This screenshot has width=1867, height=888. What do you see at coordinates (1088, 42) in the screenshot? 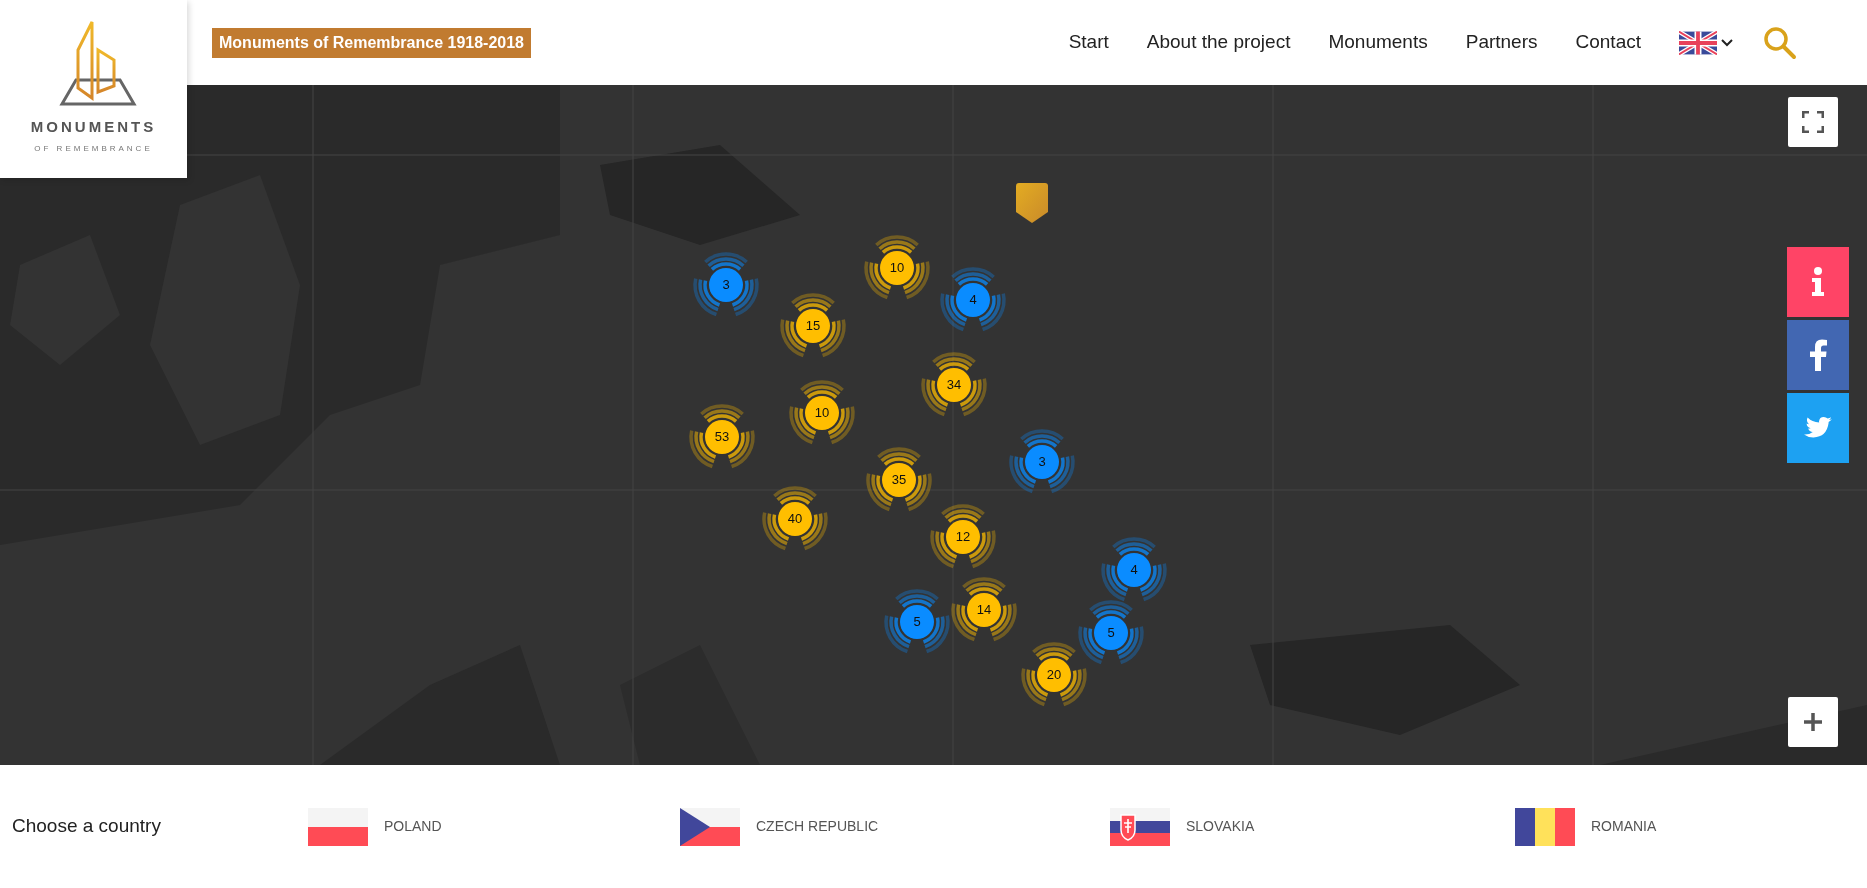
I see `nav-link: Start` at bounding box center [1088, 42].